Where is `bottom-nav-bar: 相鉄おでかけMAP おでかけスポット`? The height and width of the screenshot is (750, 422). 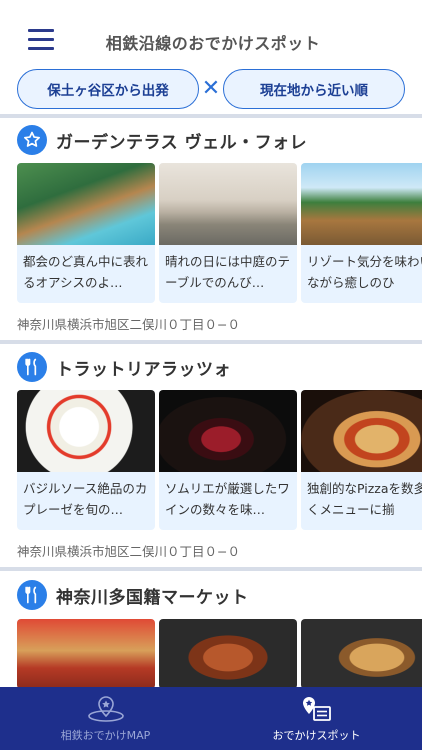
bottom-nav-bar: 相鉄おでかけMAP おでかけスポット is located at coordinates (211, 718).